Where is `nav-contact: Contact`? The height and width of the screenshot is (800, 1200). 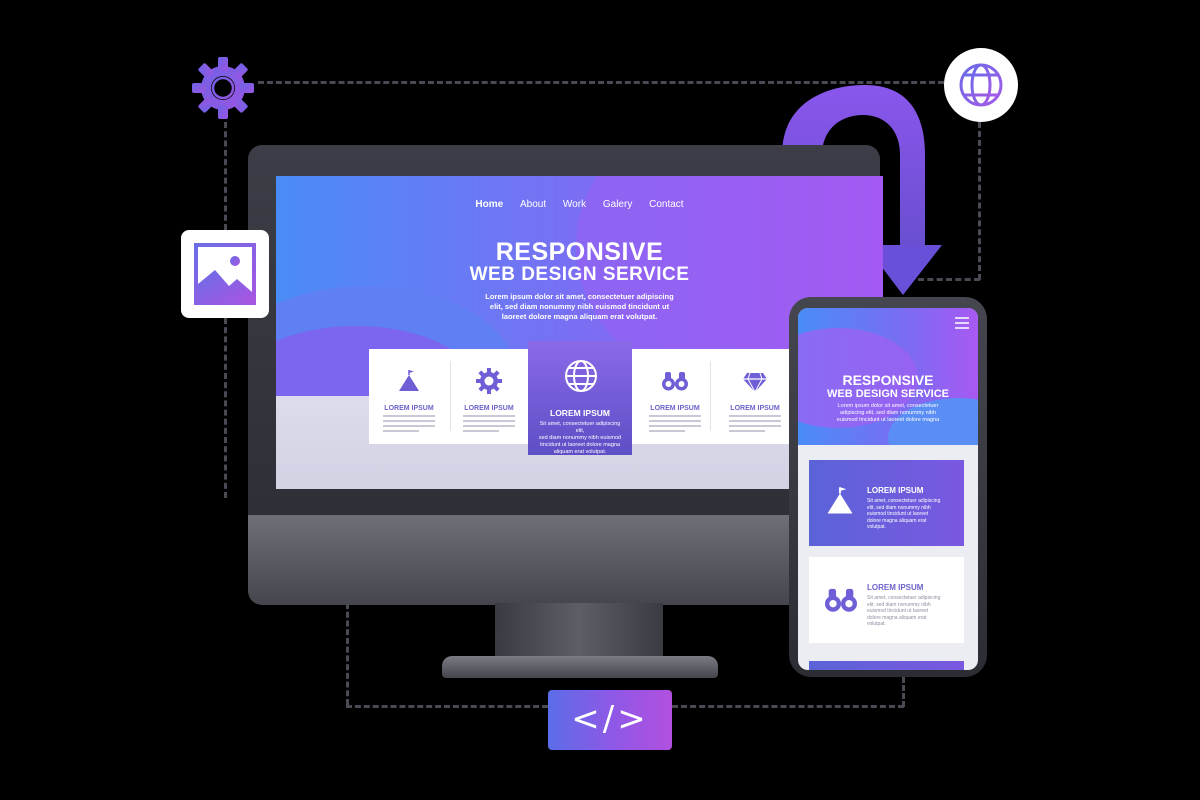
nav-contact: Contact is located at coordinates (666, 204).